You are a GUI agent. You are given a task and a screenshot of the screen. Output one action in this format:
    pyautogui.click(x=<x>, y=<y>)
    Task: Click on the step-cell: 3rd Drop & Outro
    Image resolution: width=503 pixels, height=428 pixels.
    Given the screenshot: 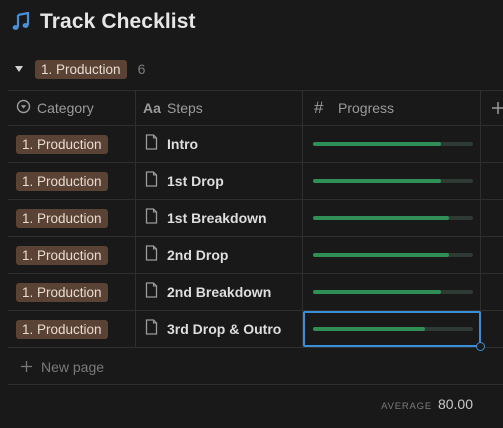 What is the action you would take?
    pyautogui.click(x=213, y=329)
    